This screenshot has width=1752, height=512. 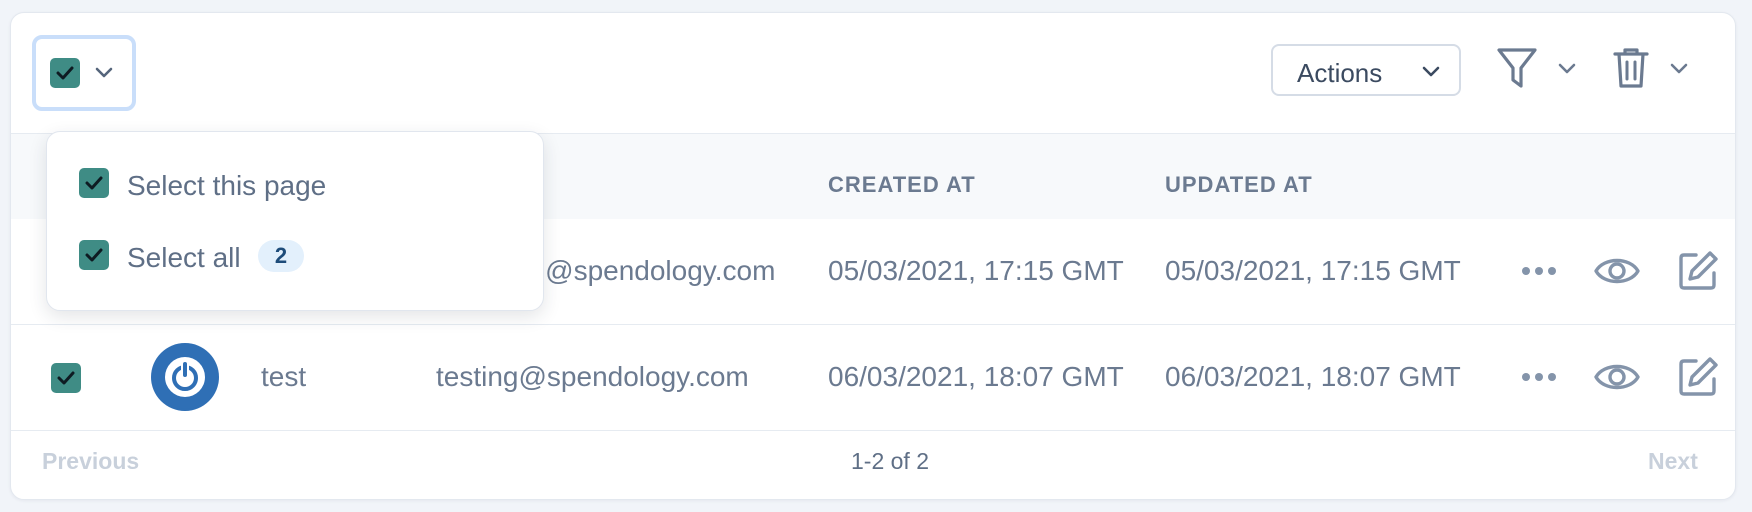 What do you see at coordinates (1340, 73) in the screenshot?
I see `actions-label: Actions` at bounding box center [1340, 73].